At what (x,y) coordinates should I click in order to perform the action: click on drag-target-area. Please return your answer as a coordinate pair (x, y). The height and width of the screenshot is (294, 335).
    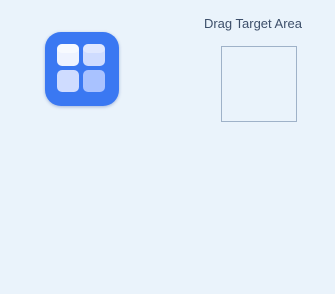
    Looking at the image, I should click on (259, 84).